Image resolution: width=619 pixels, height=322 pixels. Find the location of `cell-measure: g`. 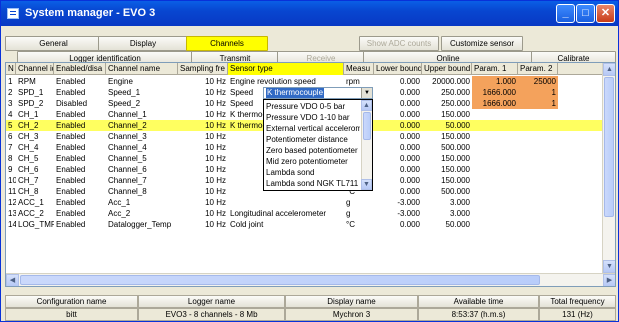

cell-measure: g is located at coordinates (359, 202).